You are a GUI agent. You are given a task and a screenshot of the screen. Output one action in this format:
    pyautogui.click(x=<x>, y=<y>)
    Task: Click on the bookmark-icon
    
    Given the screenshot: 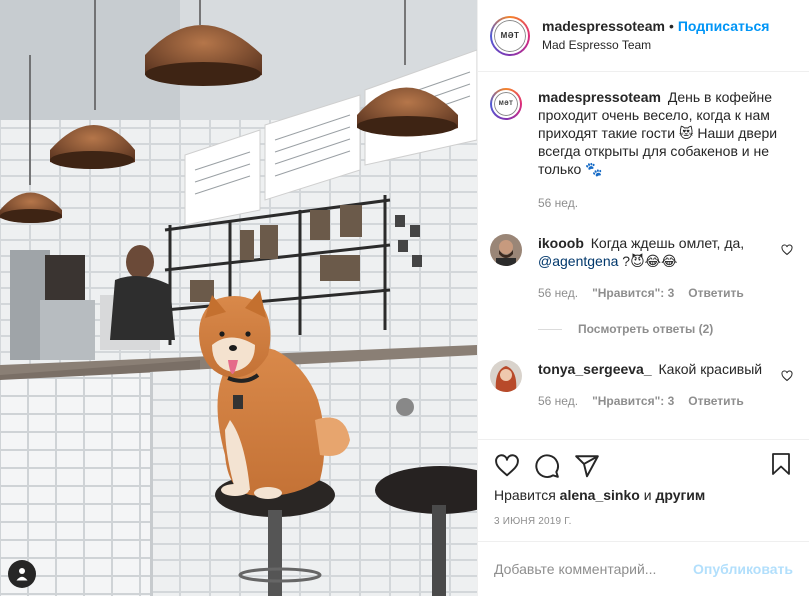 What is the action you would take?
    pyautogui.click(x=781, y=463)
    